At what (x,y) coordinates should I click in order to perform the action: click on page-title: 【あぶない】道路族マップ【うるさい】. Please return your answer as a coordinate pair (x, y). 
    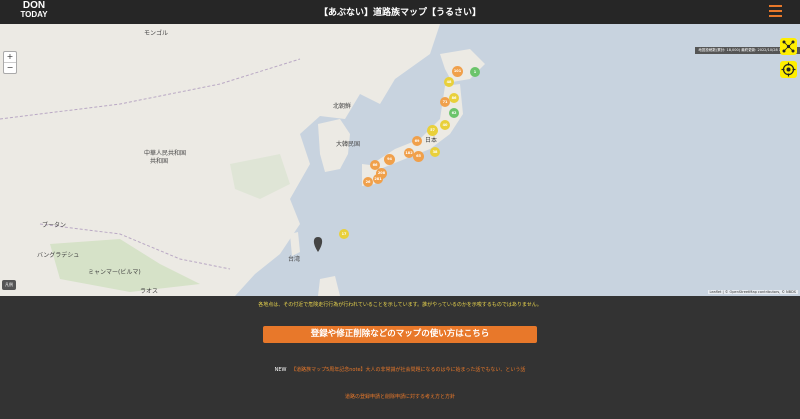
    Looking at the image, I should click on (399, 13).